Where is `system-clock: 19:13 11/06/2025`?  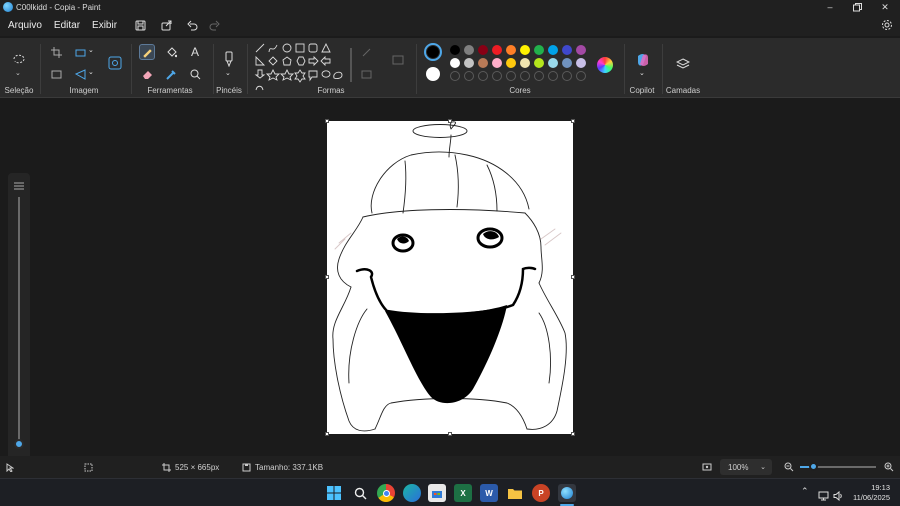 system-clock: 19:13 11/06/2025 is located at coordinates (871, 493).